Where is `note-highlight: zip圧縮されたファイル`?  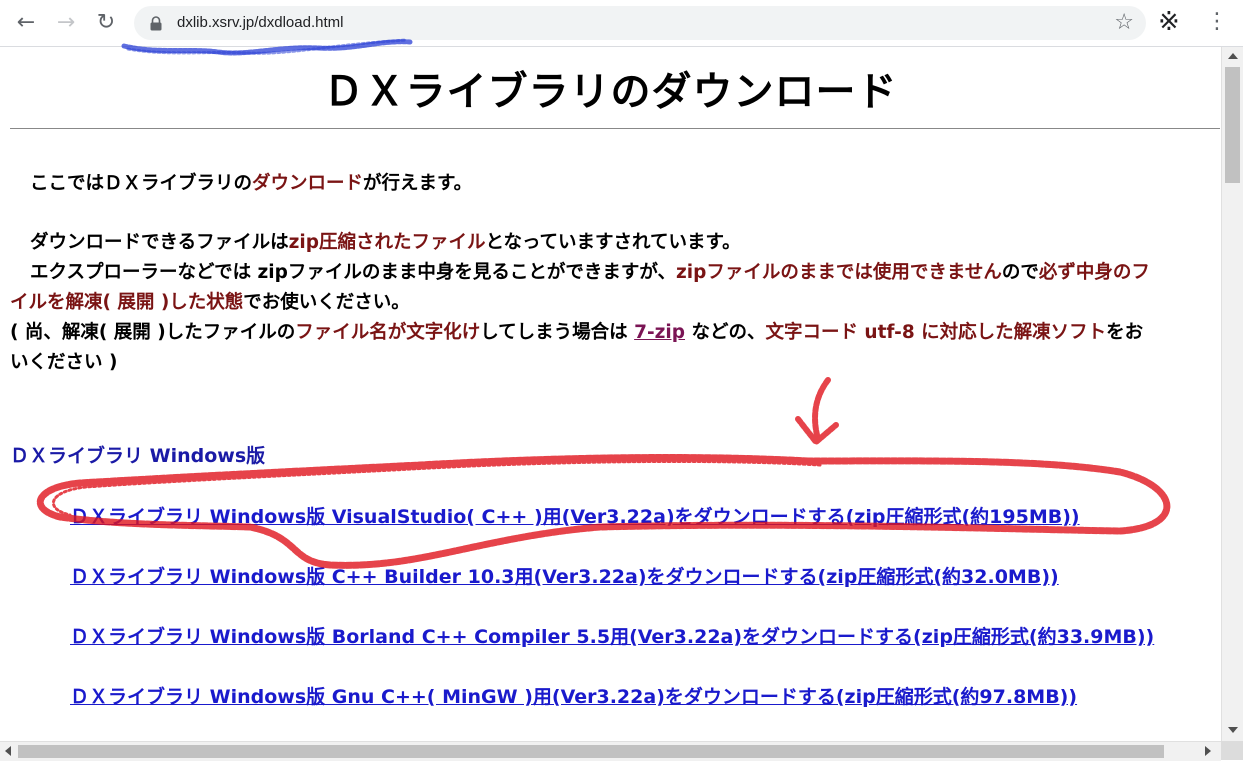
note-highlight: zip圧縮されたファイル is located at coordinates (387, 242).